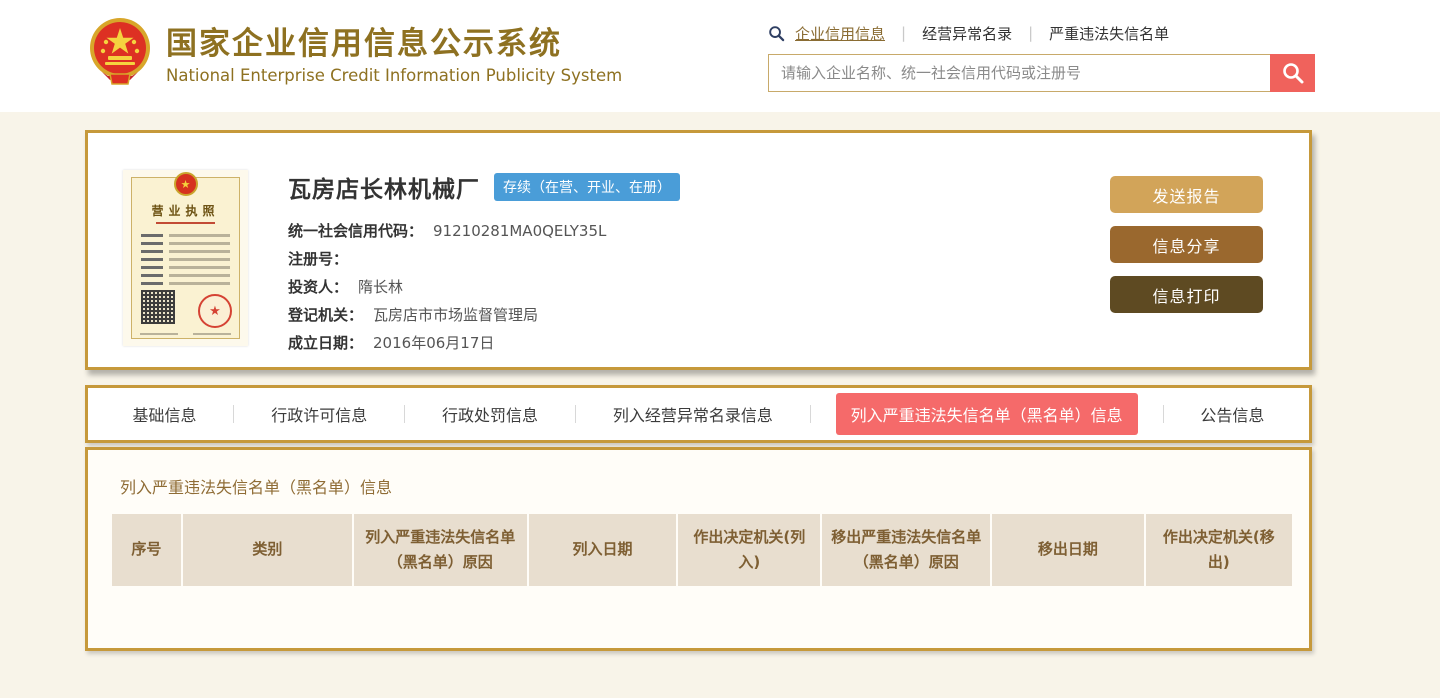 This screenshot has height=698, width=1440. I want to click on header-search-area: 企业信用信息 | 经营异常名录 | 严重违法失信名单, so click(1044, 57).